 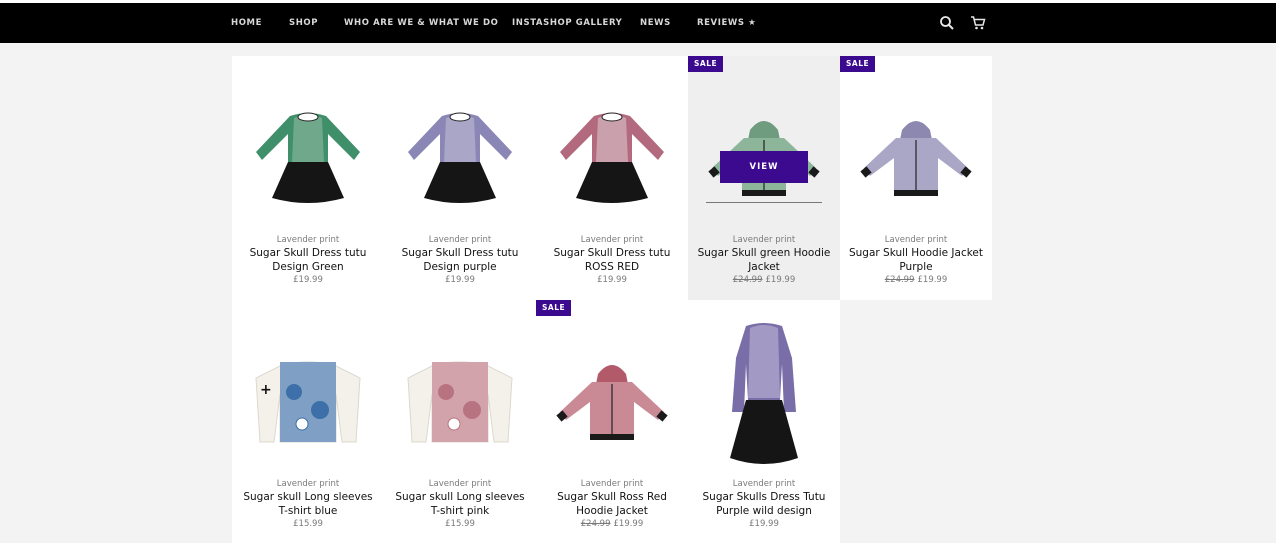 I want to click on product-title: Sugar Skull Dress tutu Design purple, so click(x=460, y=260).